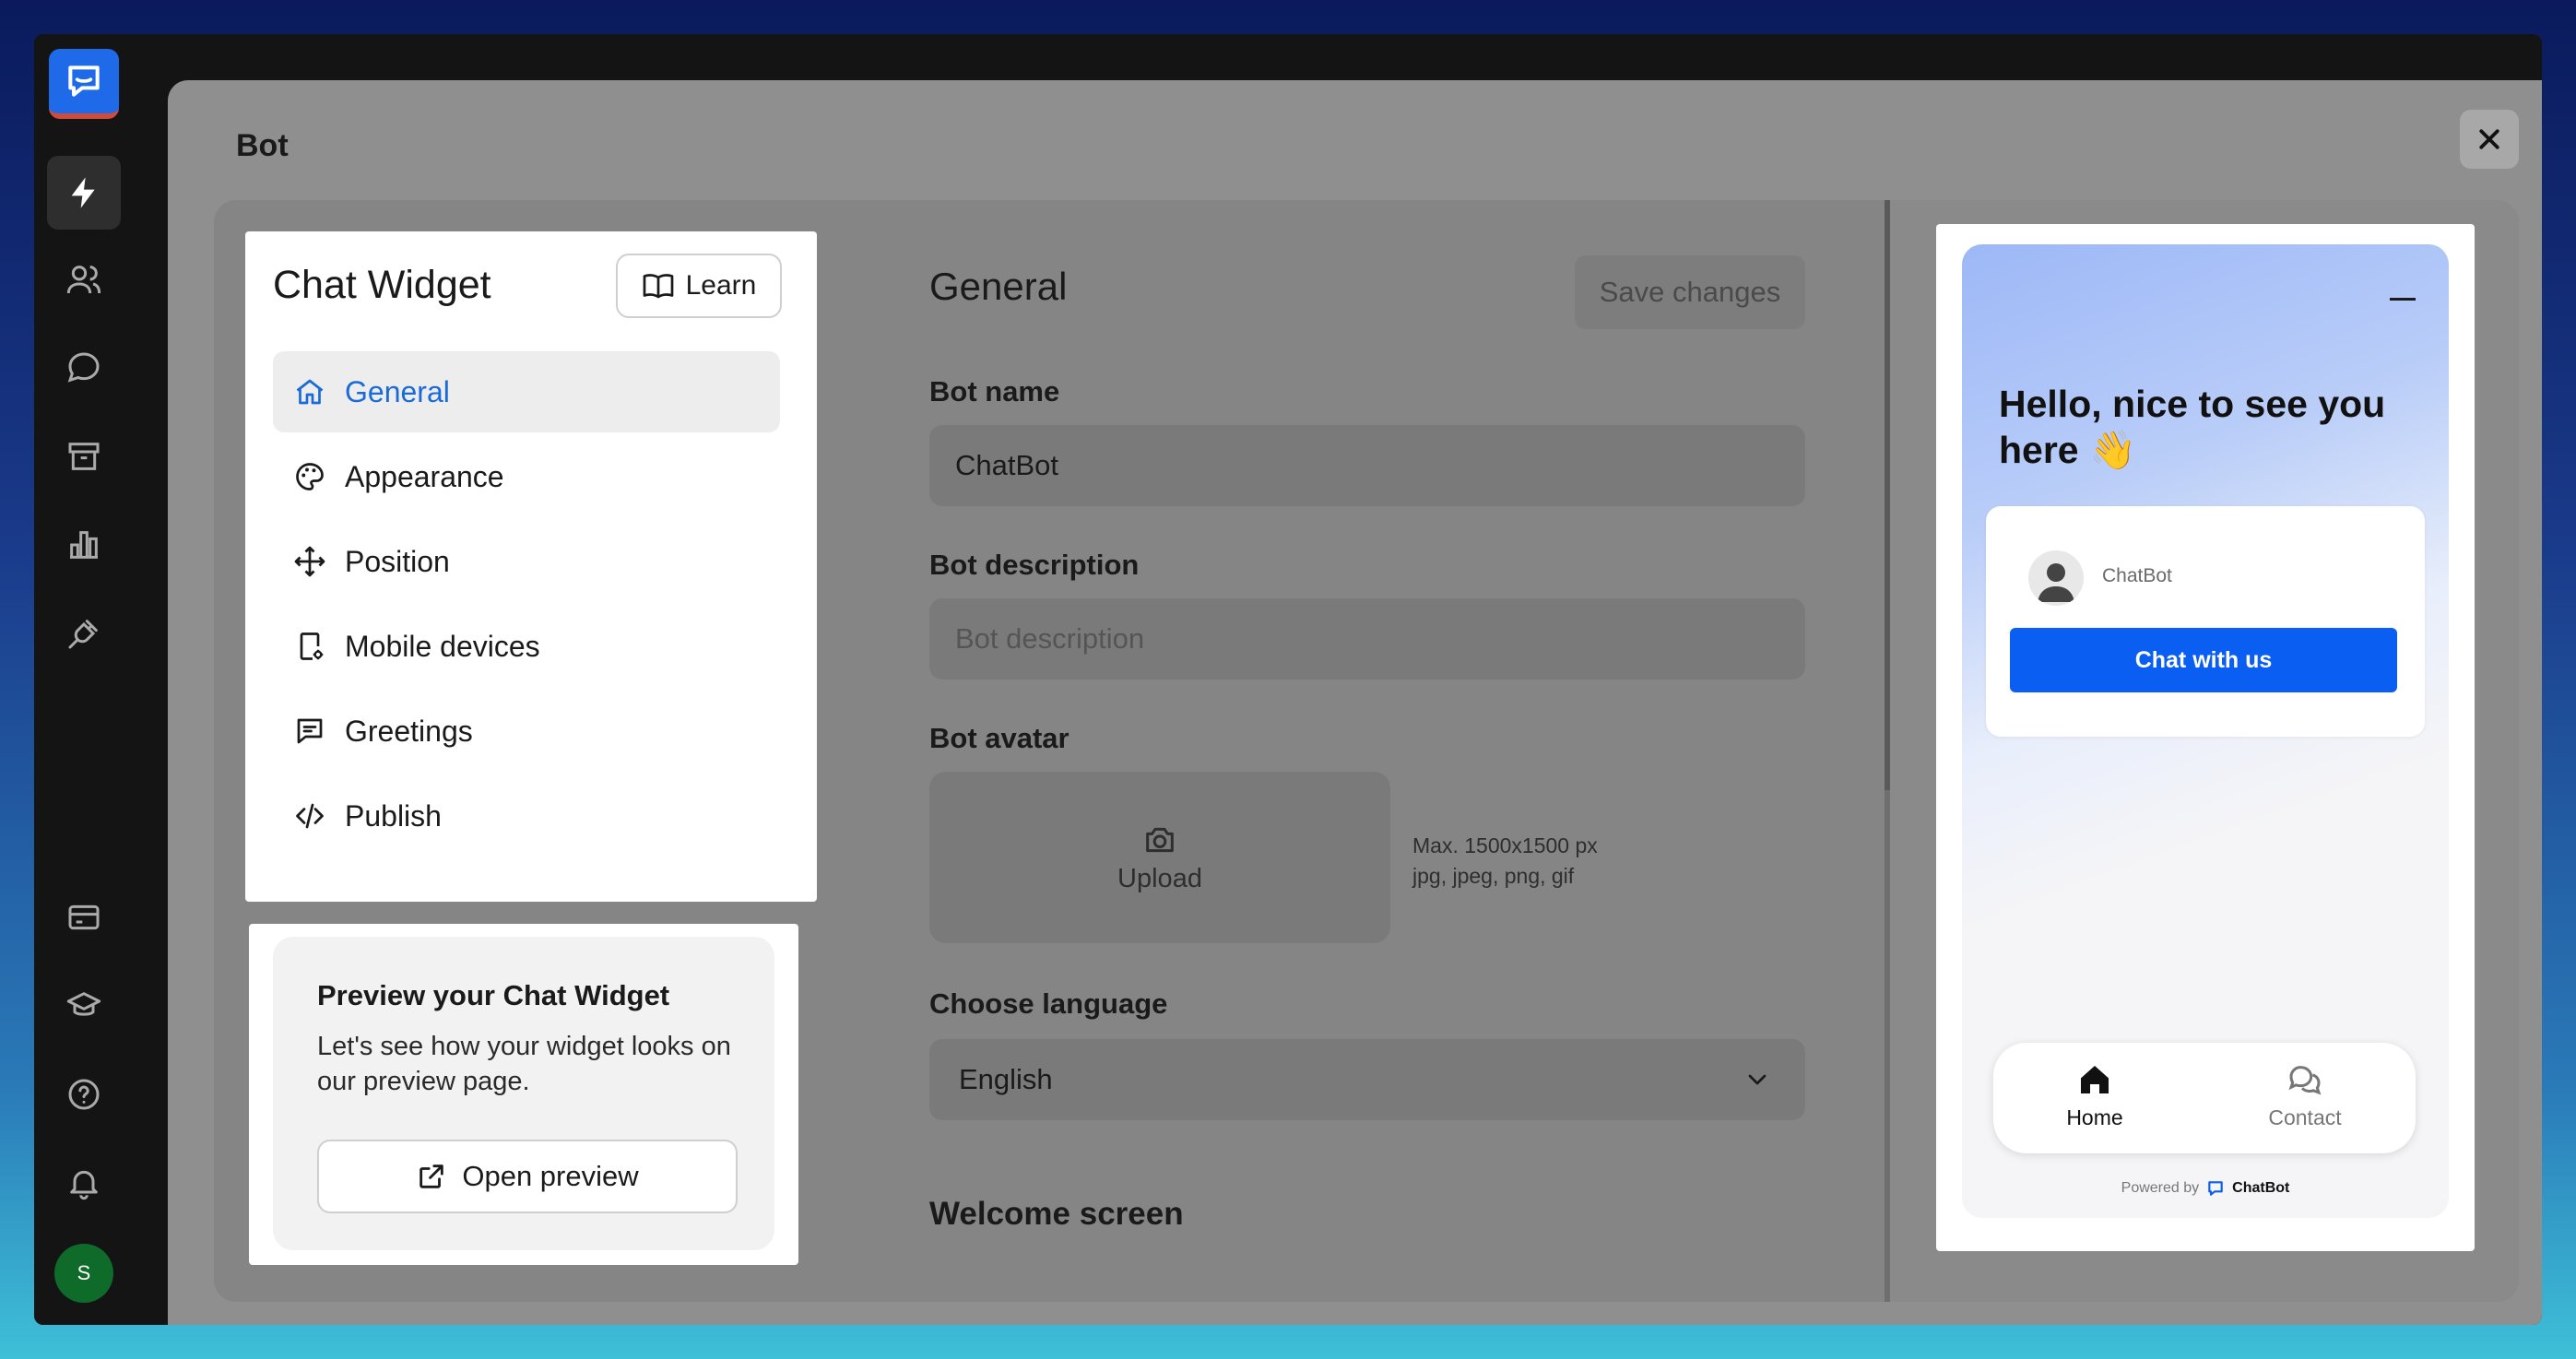 This screenshot has height=1359, width=2576. Describe the element at coordinates (442, 646) in the screenshot. I see `menu-item-label: Mobile devices` at that location.